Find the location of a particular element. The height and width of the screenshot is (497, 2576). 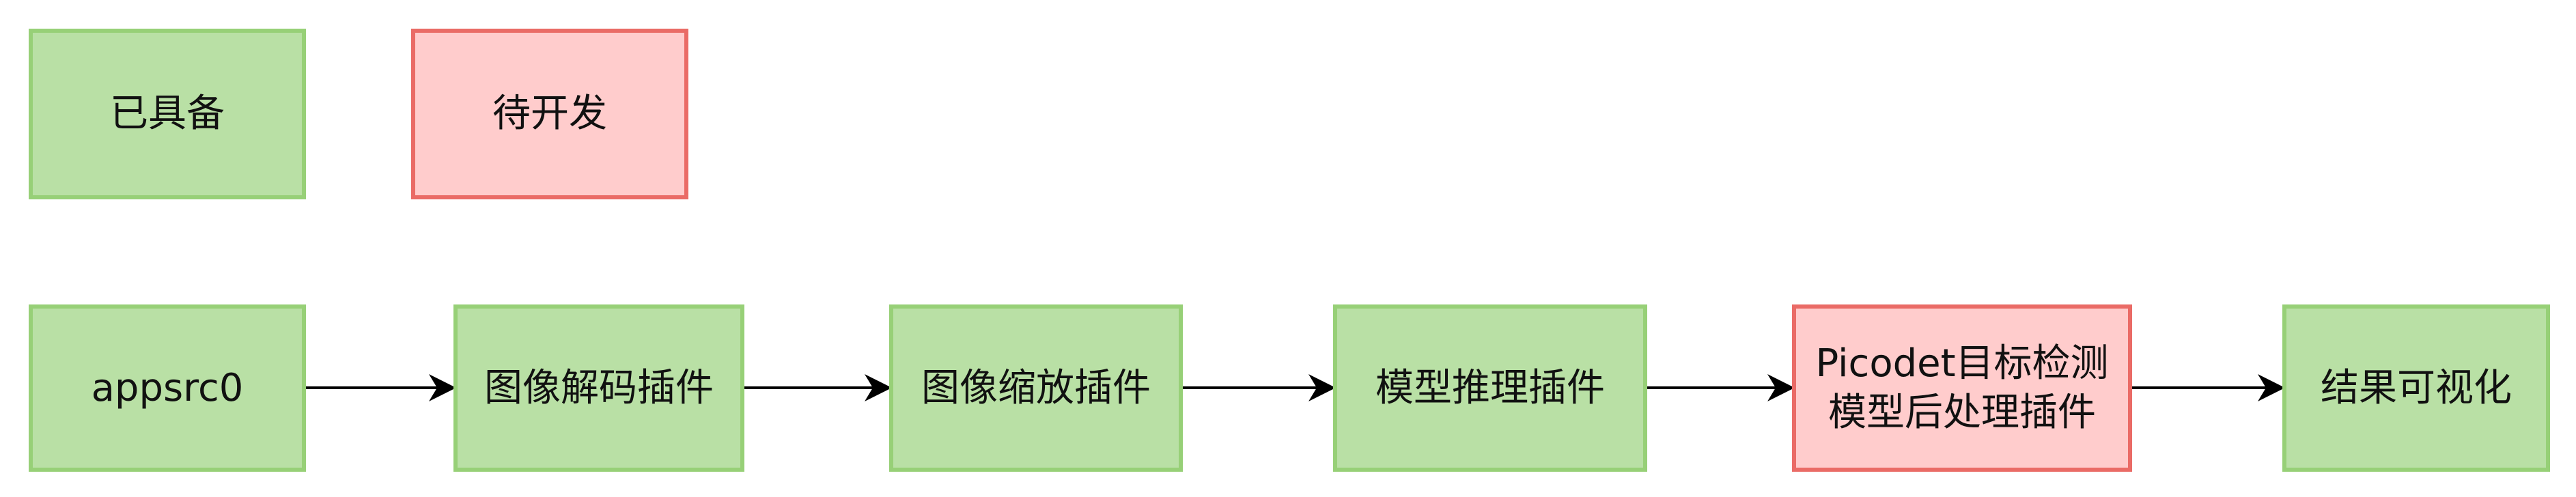

node-picodet-postprocess: Picodet目标检测模型后处理插件 is located at coordinates (1962, 388).